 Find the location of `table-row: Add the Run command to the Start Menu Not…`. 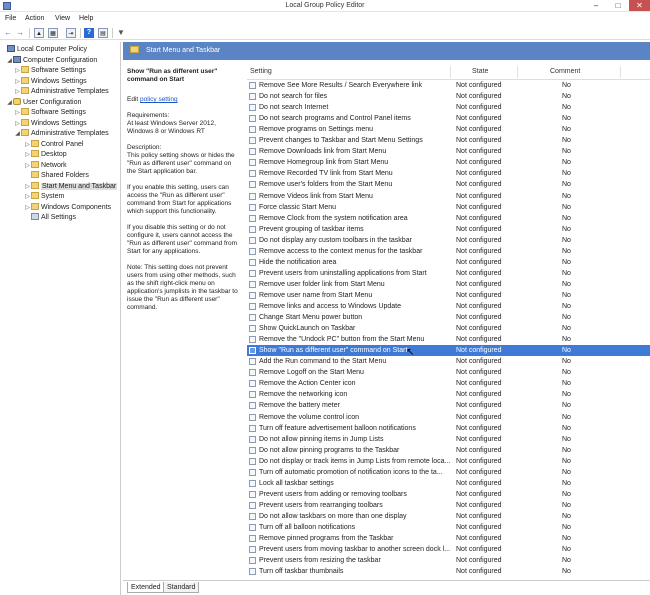

table-row: Add the Run command to the Start Menu Not… is located at coordinates (448, 361).